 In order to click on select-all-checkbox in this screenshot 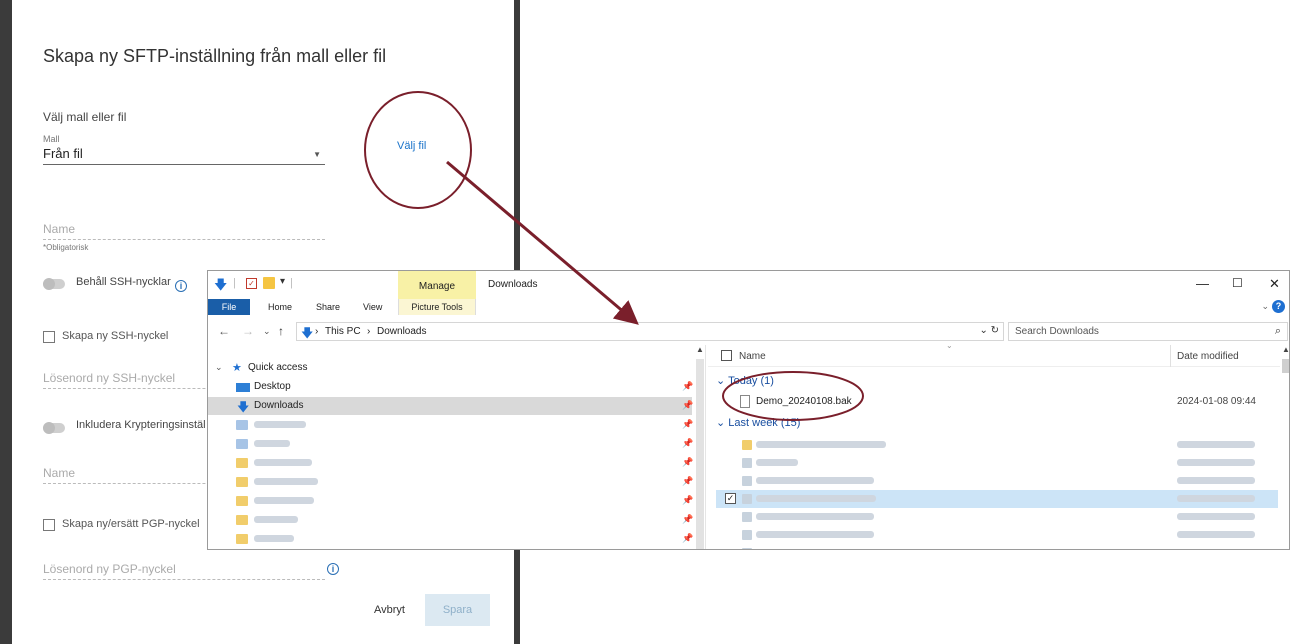, I will do `click(726, 355)`.